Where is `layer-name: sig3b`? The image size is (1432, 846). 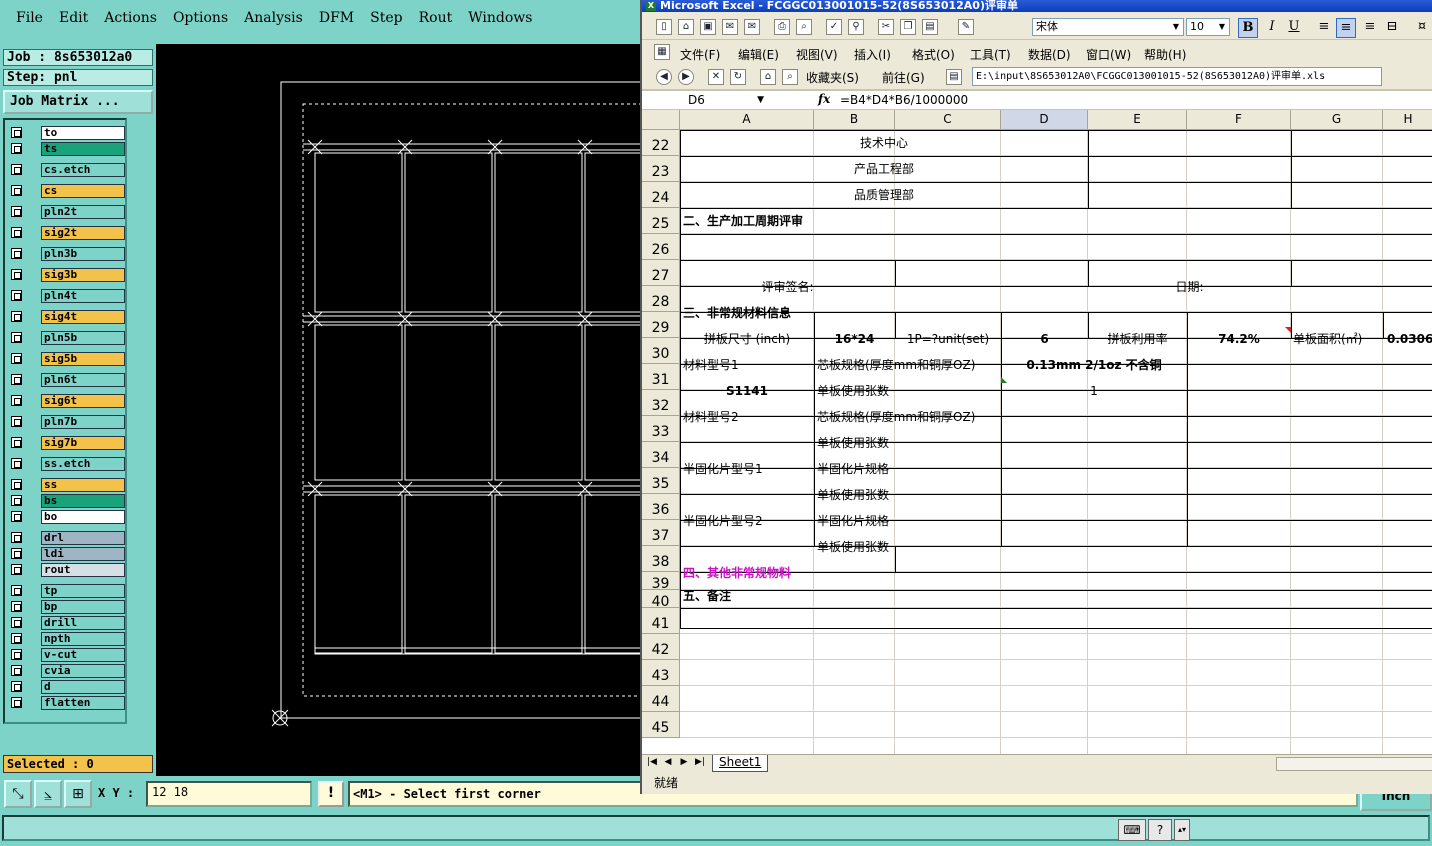
layer-name: sig3b is located at coordinates (83, 275).